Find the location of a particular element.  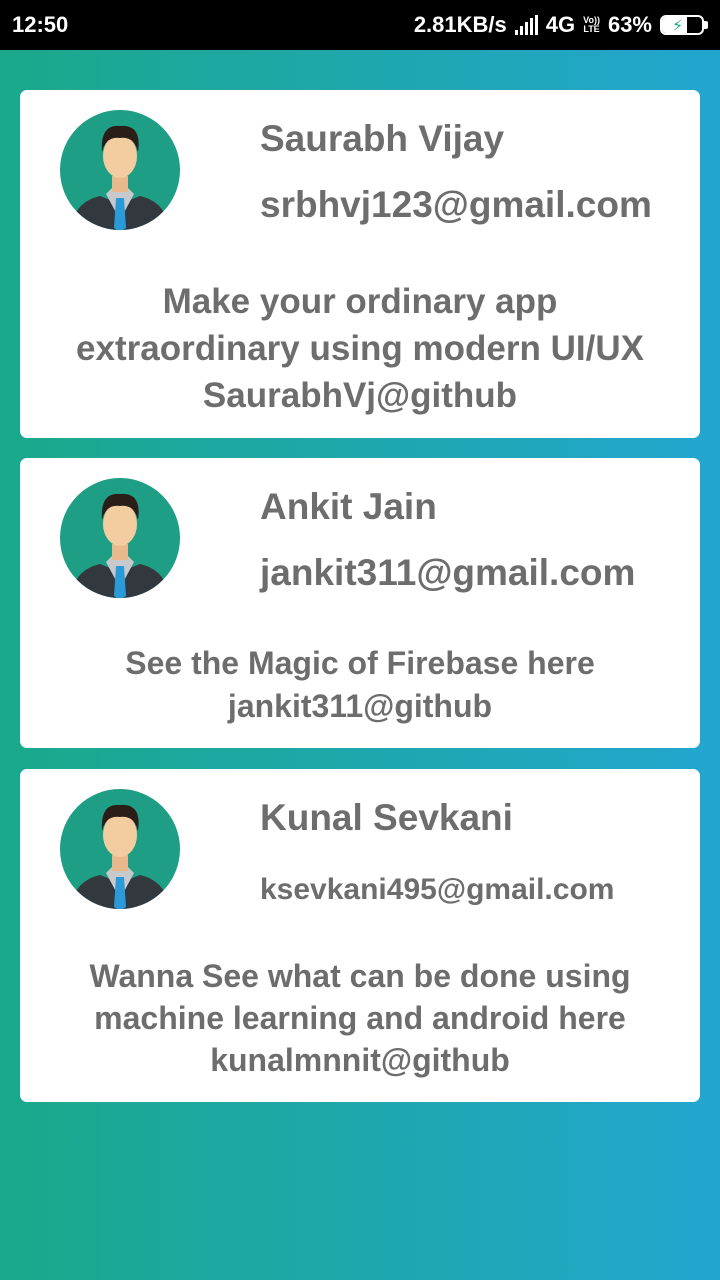

status-time: 12:50 is located at coordinates (40, 24).